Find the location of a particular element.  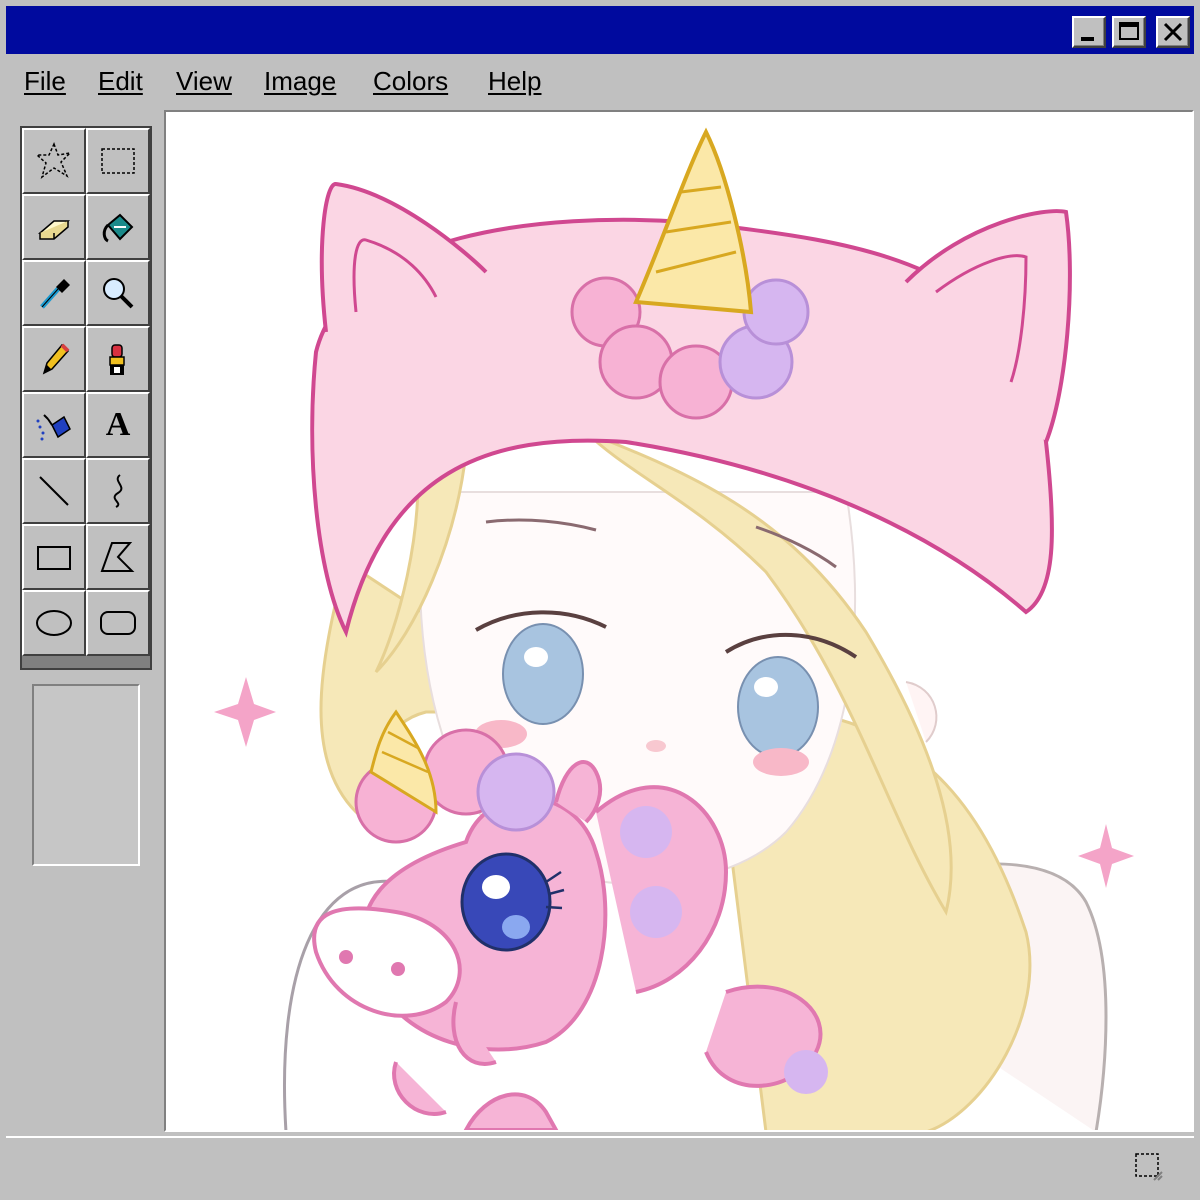

tool-pencil is located at coordinates (54, 359).